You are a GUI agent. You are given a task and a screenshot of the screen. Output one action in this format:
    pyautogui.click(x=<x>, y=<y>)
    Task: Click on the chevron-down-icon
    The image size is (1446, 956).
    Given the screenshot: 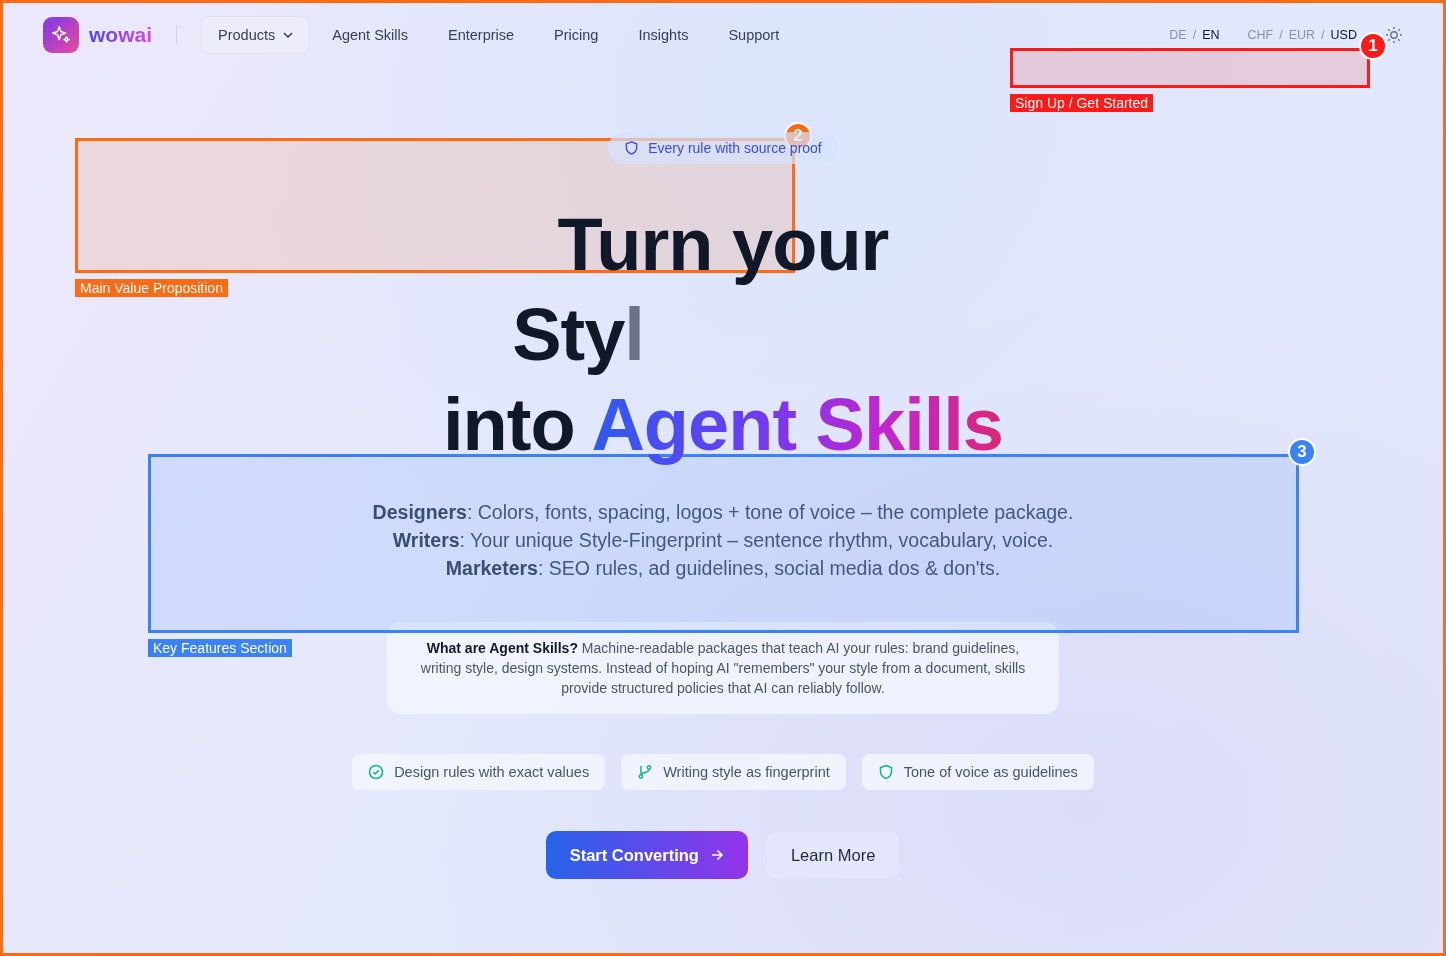 What is the action you would take?
    pyautogui.click(x=288, y=35)
    